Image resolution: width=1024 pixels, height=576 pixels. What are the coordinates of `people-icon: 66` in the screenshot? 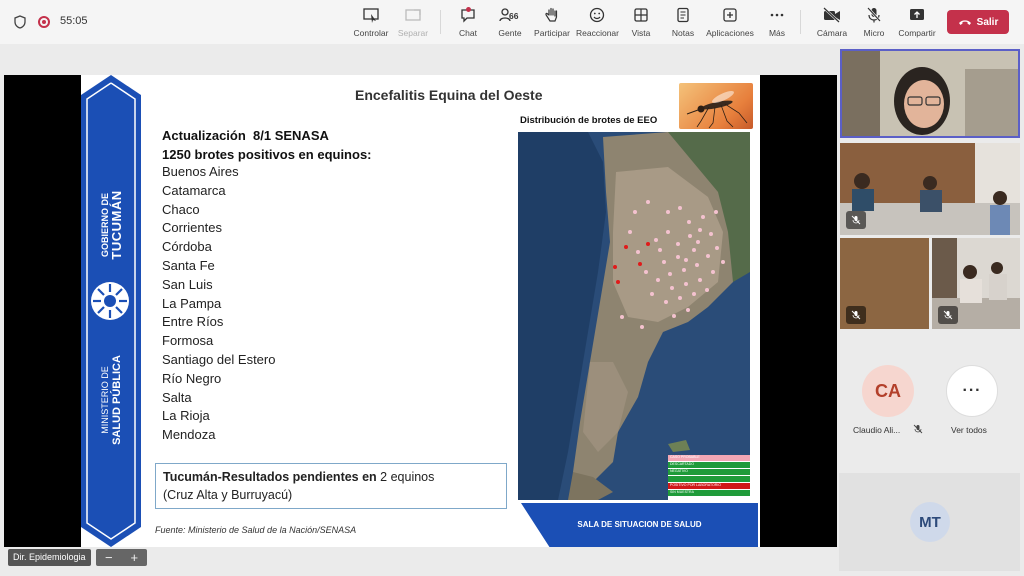 It's located at (510, 16).